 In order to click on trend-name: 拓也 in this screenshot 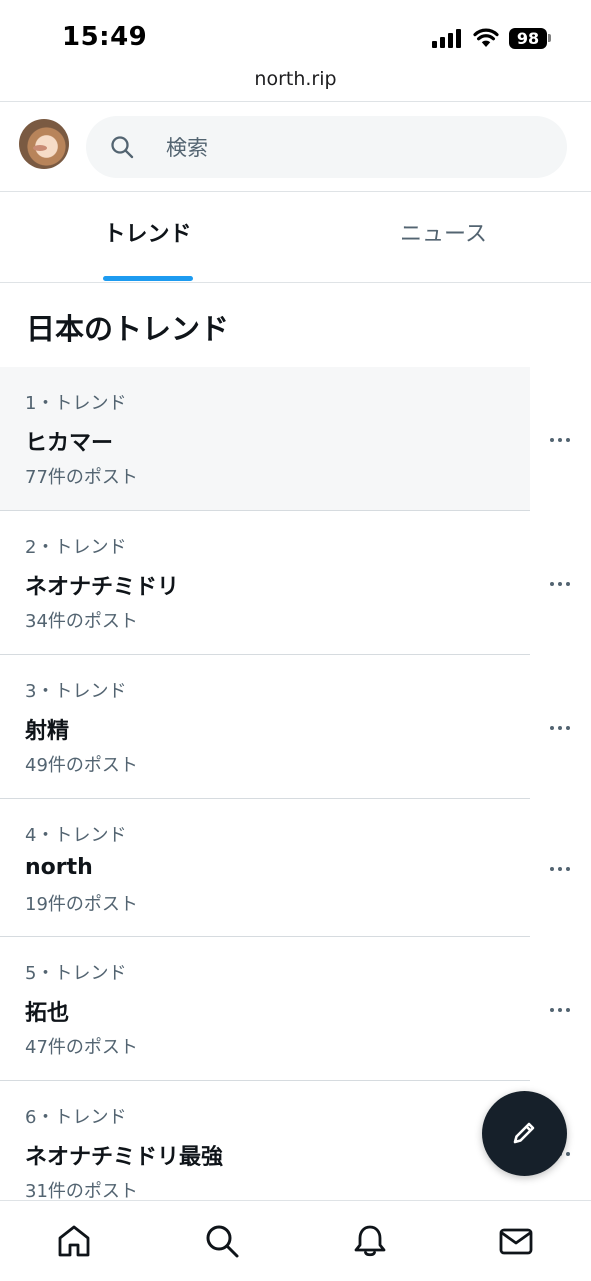, I will do `click(47, 1013)`.